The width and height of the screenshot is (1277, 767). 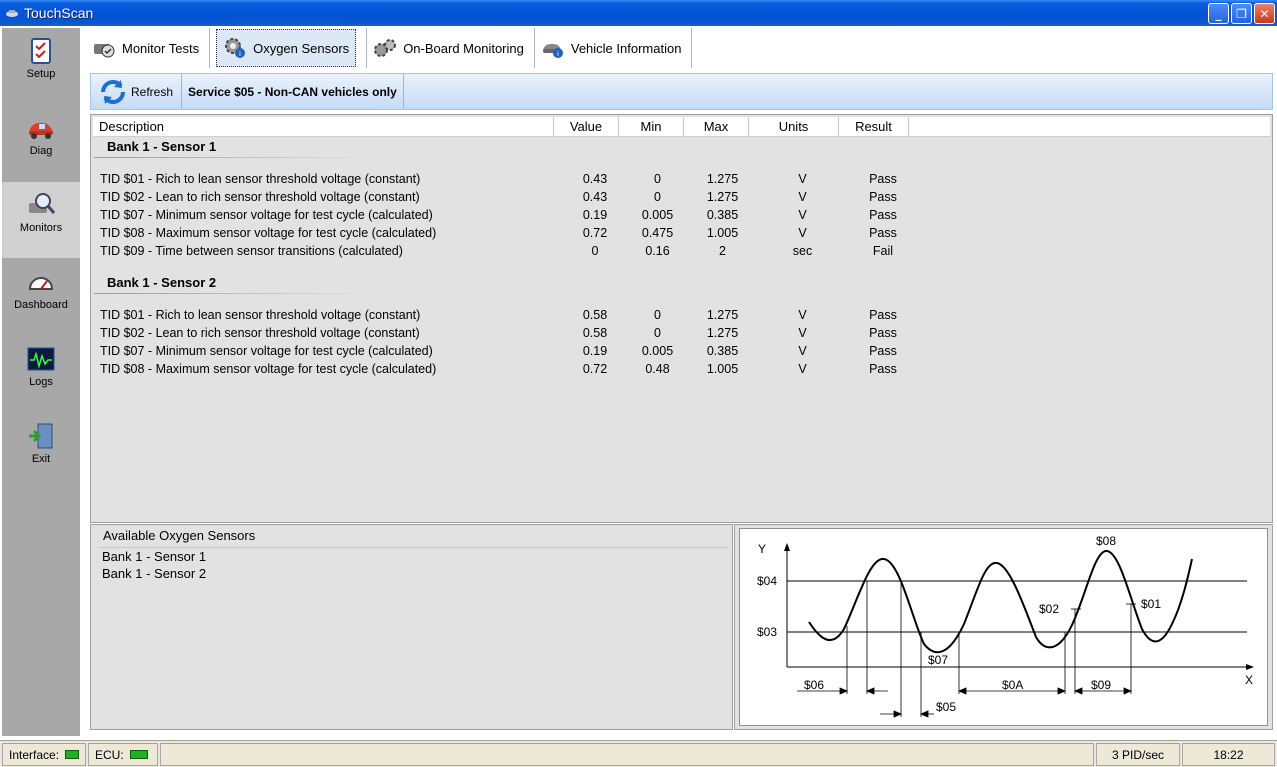 What do you see at coordinates (41, 374) in the screenshot?
I see `sidebar-item-logs: Logs` at bounding box center [41, 374].